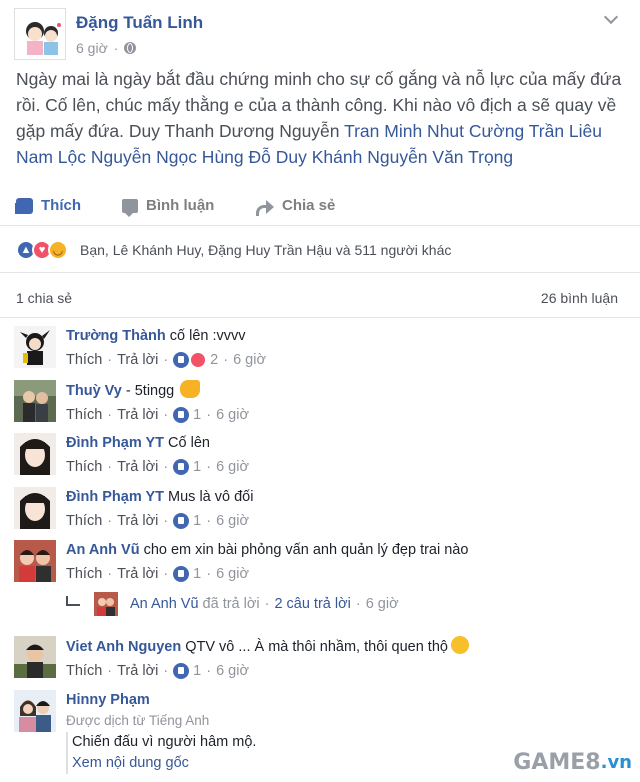 The image size is (640, 782). What do you see at coordinates (139, 23) in the screenshot?
I see `post-author-name: Đặng Tuấn Linh` at bounding box center [139, 23].